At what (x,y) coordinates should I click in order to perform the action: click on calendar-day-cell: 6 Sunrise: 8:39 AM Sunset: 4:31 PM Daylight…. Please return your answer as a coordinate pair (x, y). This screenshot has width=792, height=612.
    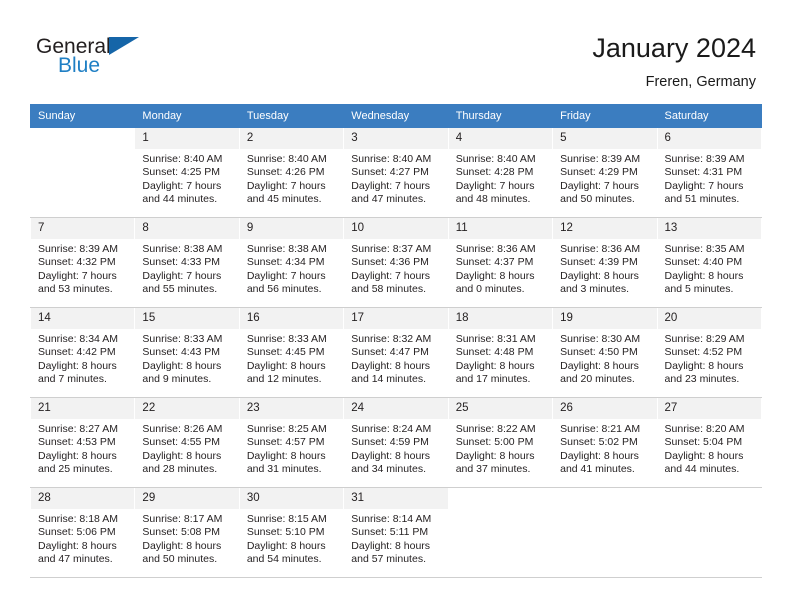
    Looking at the image, I should click on (709, 172).